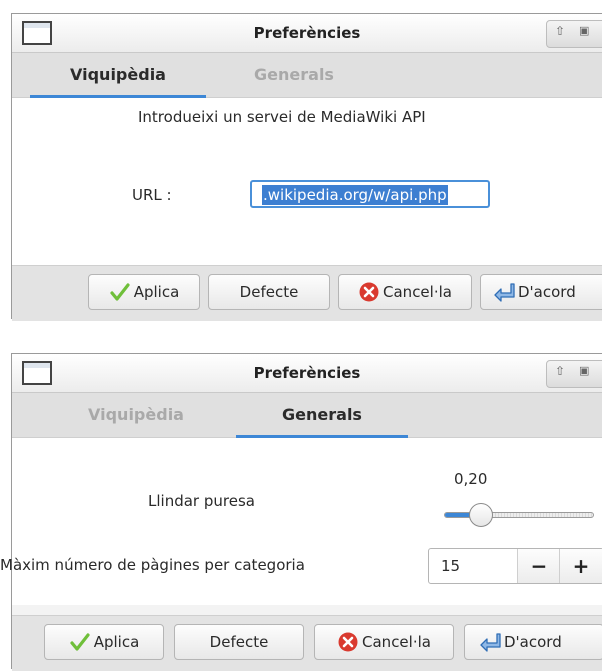 This screenshot has width=602, height=671. What do you see at coordinates (481, 515) in the screenshot?
I see `threshold-slider-handle` at bounding box center [481, 515].